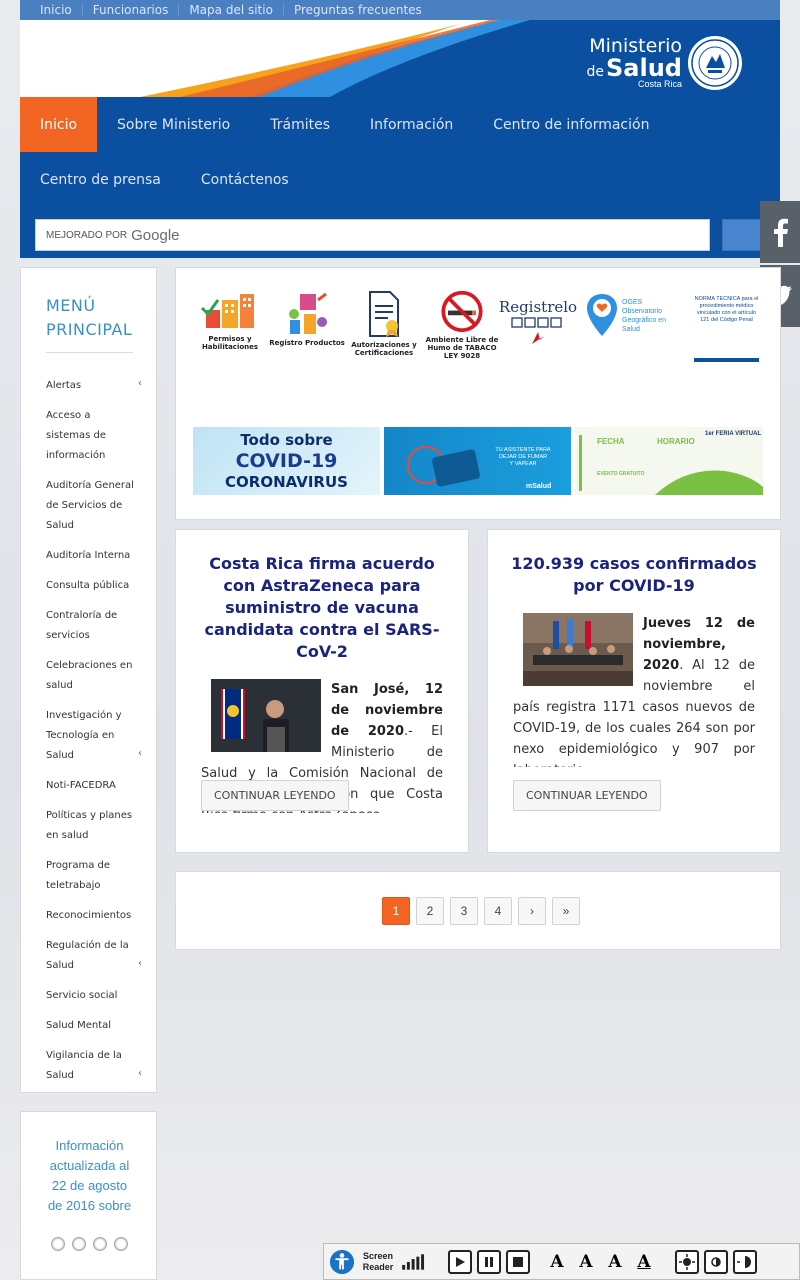 Image resolution: width=800 pixels, height=1280 pixels. What do you see at coordinates (88, 555) in the screenshot?
I see `sidebar-menu-item-label: Auditoría Interna` at bounding box center [88, 555].